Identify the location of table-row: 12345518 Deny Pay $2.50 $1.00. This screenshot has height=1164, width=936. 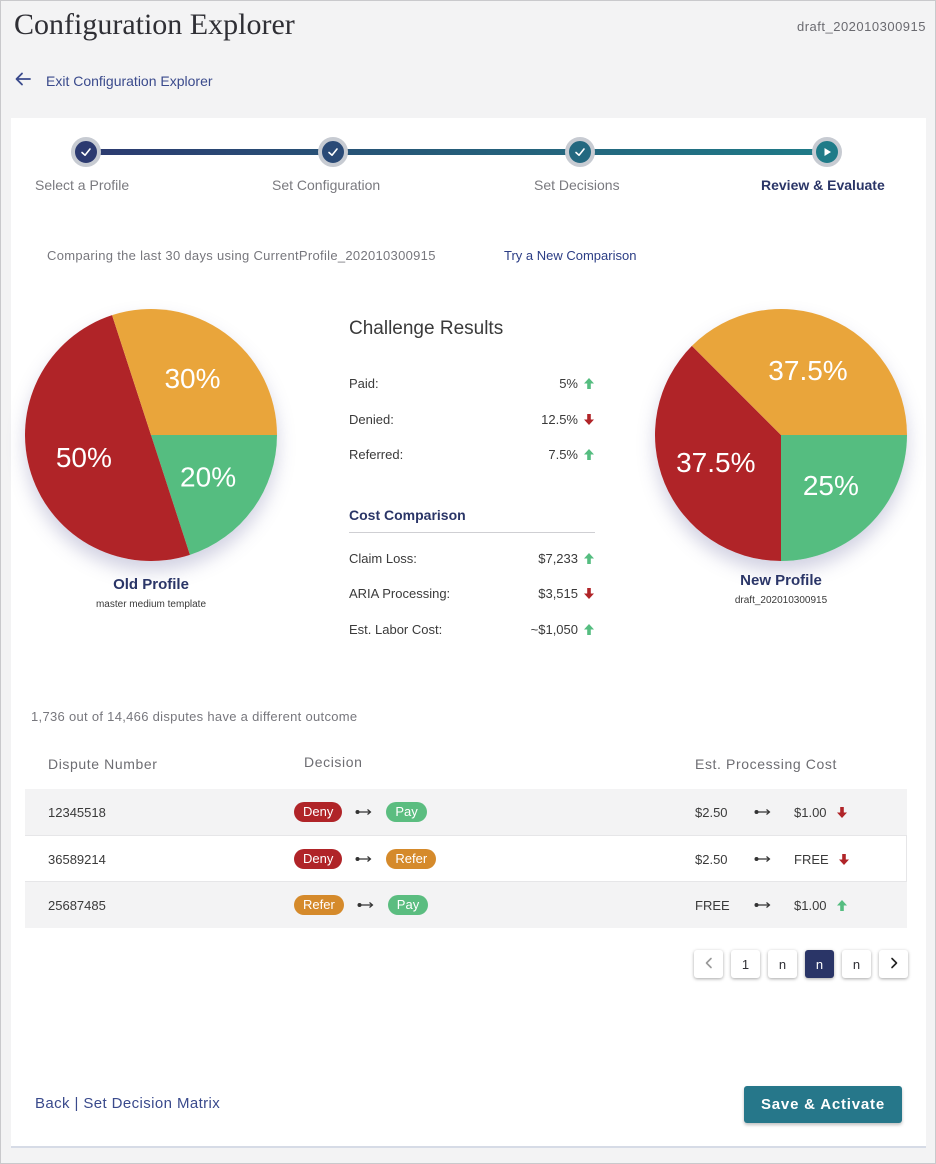
(466, 812).